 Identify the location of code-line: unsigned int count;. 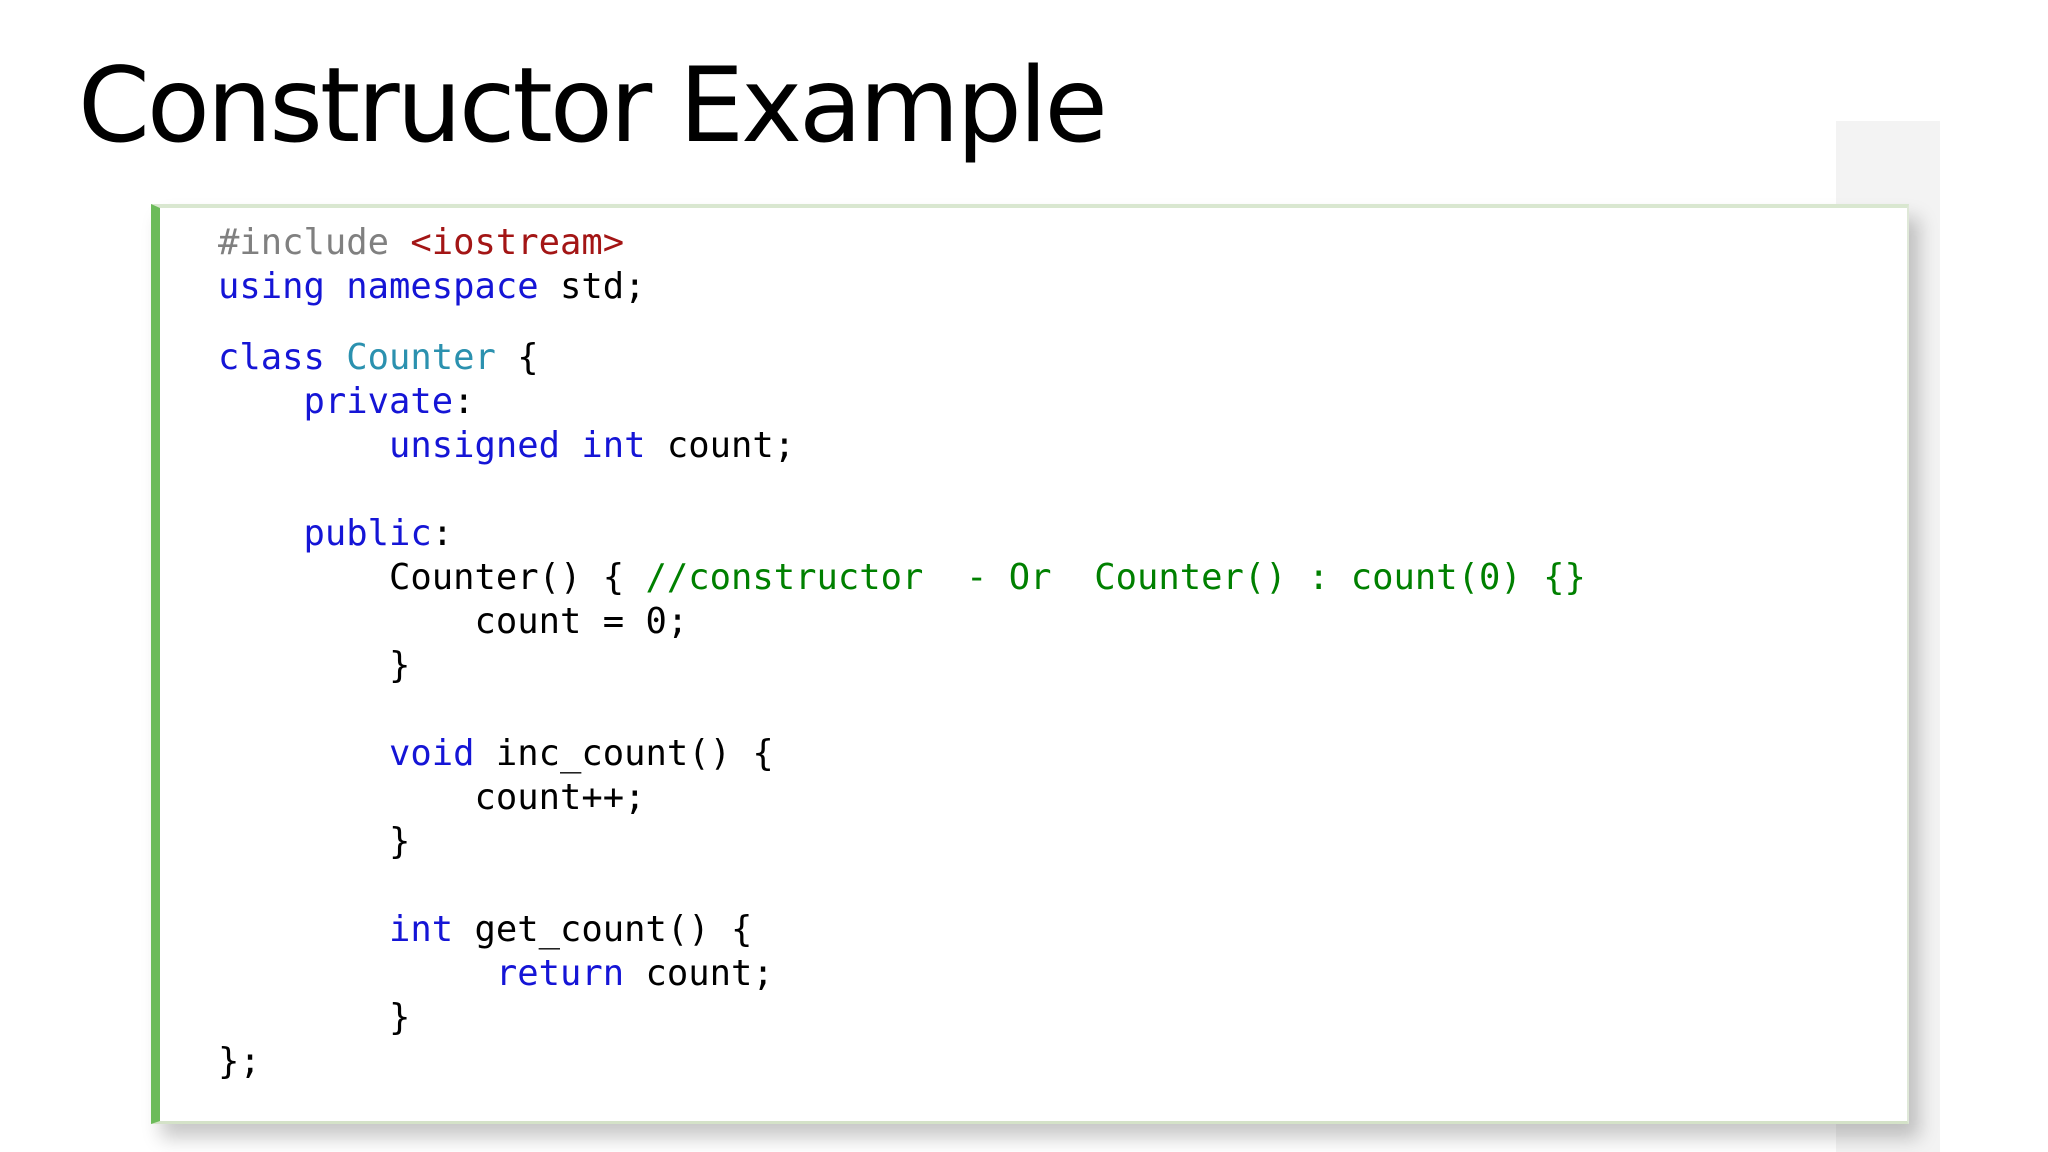
(506, 446).